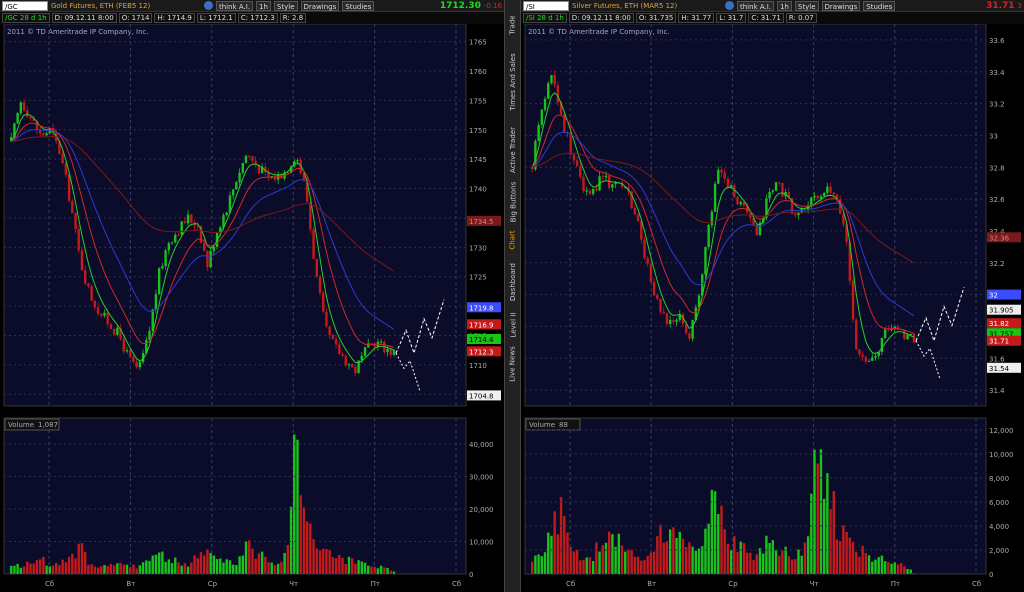  I want to click on gc-interval-button: 1h, so click(263, 5).